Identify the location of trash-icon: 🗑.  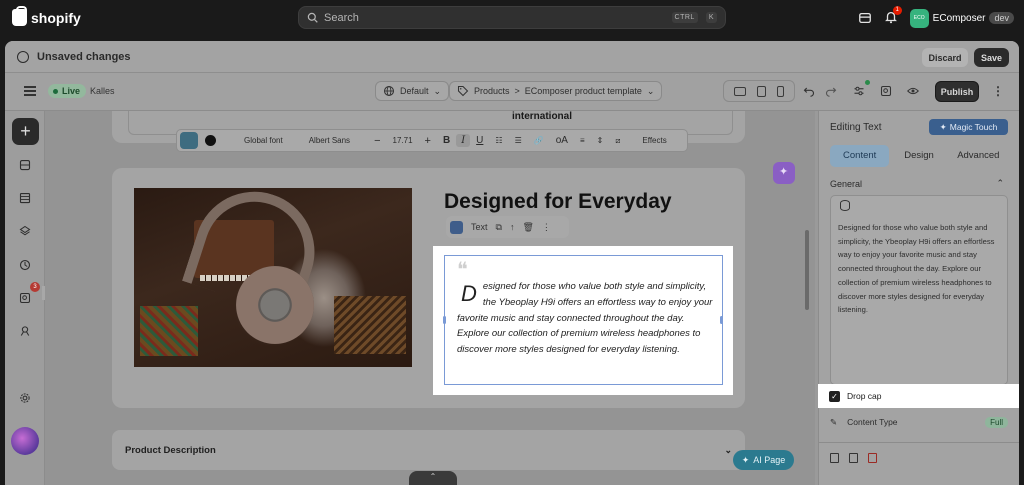
(527, 227).